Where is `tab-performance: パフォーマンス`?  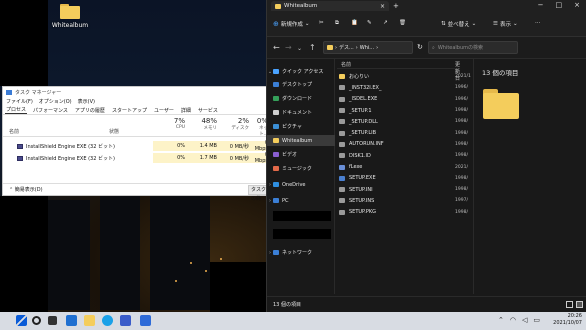 tab-performance: パフォーマンス is located at coordinates (50, 110).